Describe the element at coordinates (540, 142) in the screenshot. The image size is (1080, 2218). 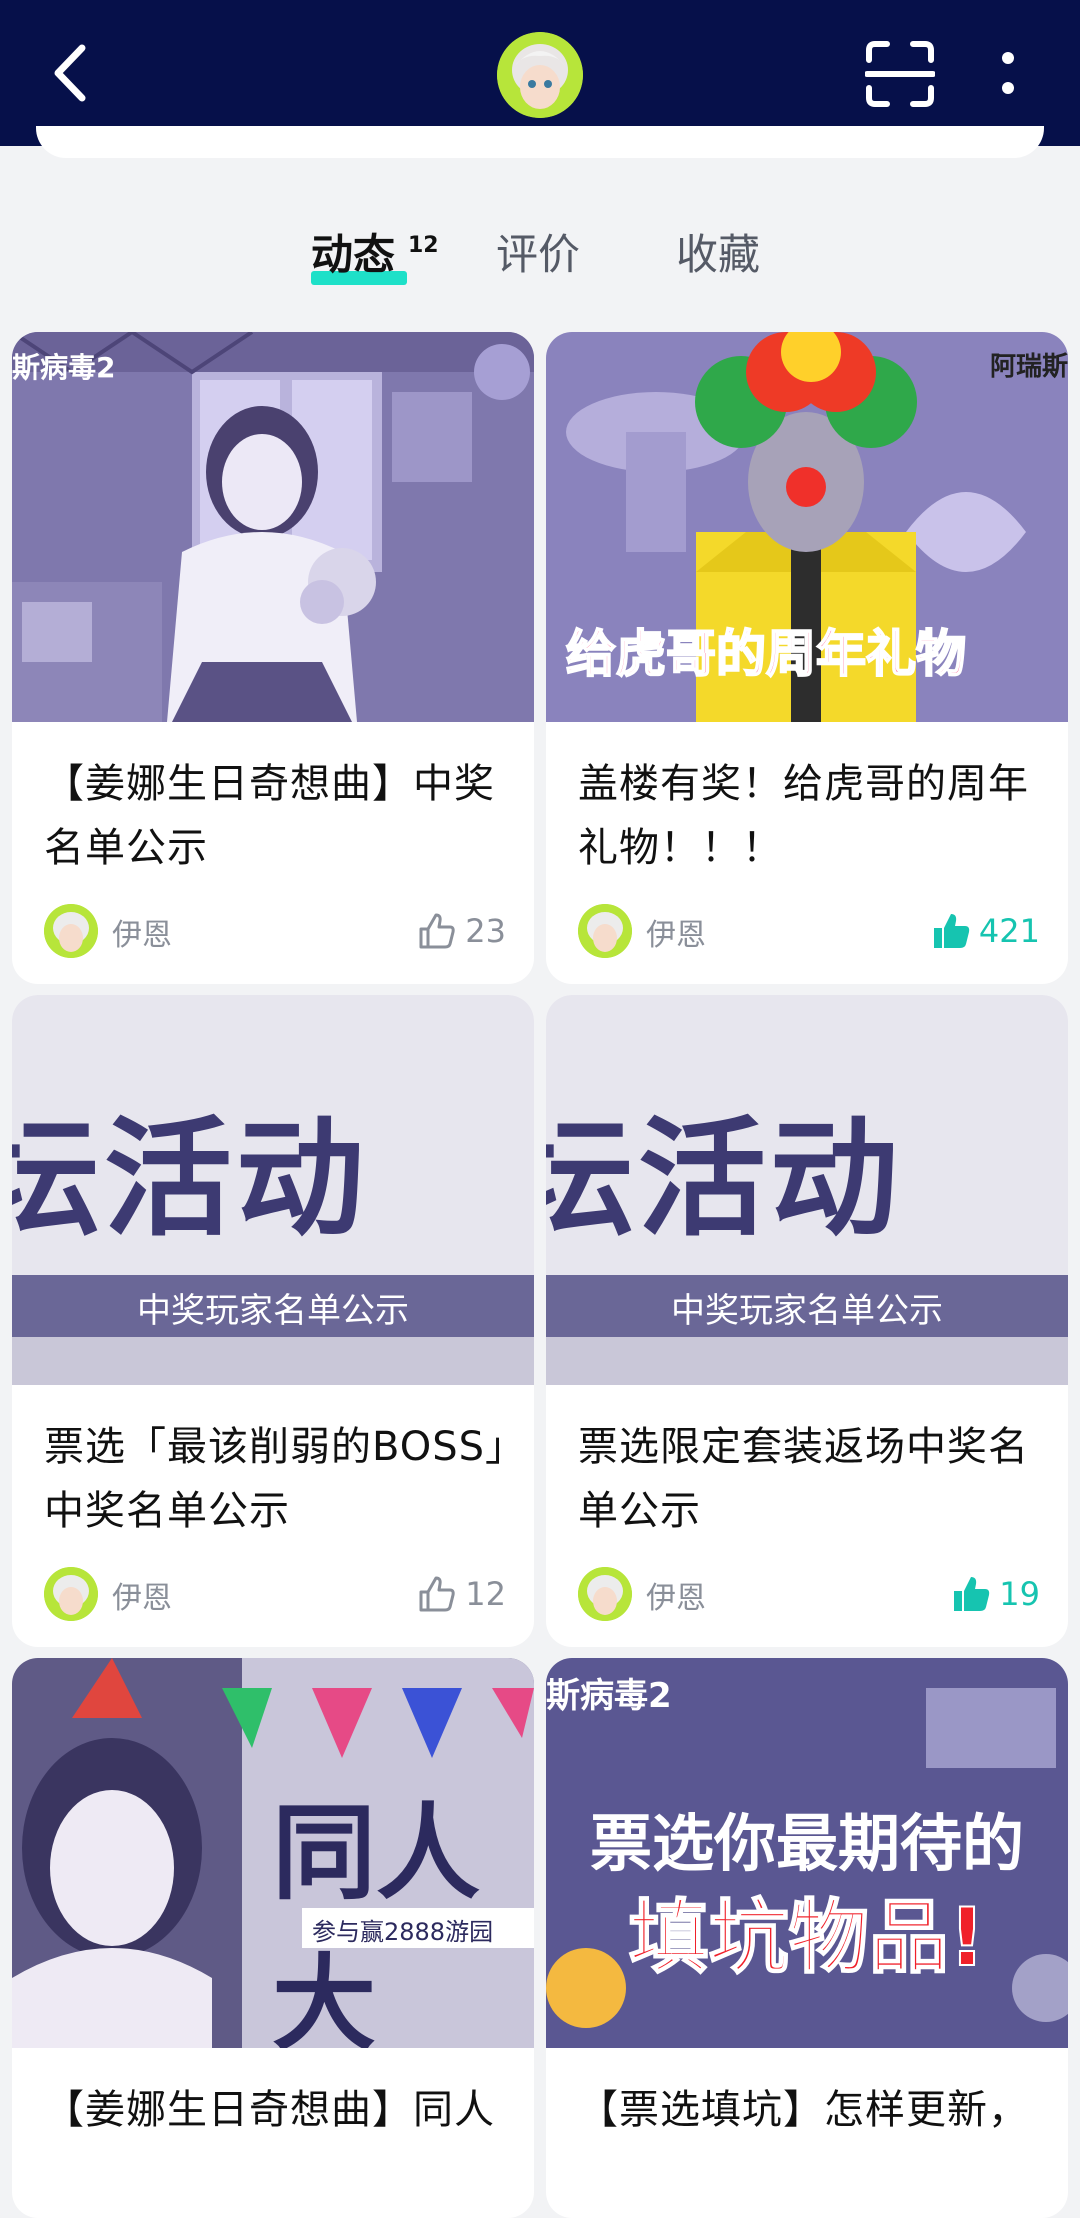
I see `profile-card-bottom-edge` at that location.